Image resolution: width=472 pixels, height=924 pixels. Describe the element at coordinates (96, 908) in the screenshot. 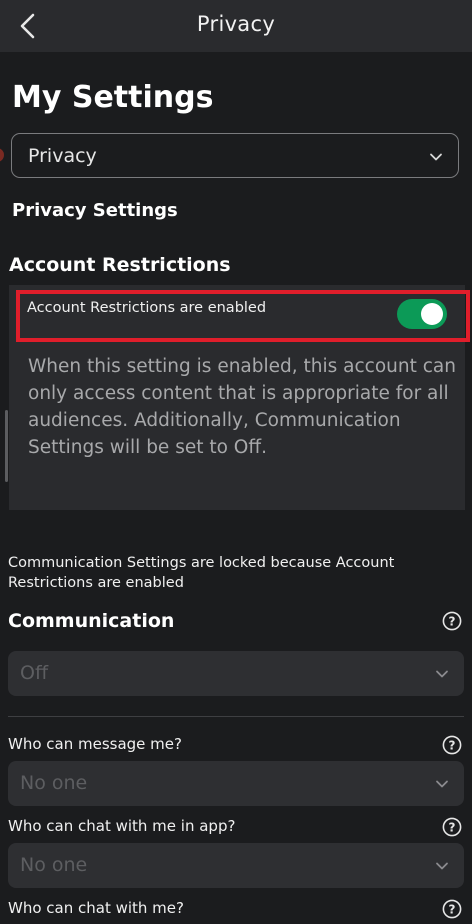

I see `who-can-chat-label: Who can chat with me?` at that location.